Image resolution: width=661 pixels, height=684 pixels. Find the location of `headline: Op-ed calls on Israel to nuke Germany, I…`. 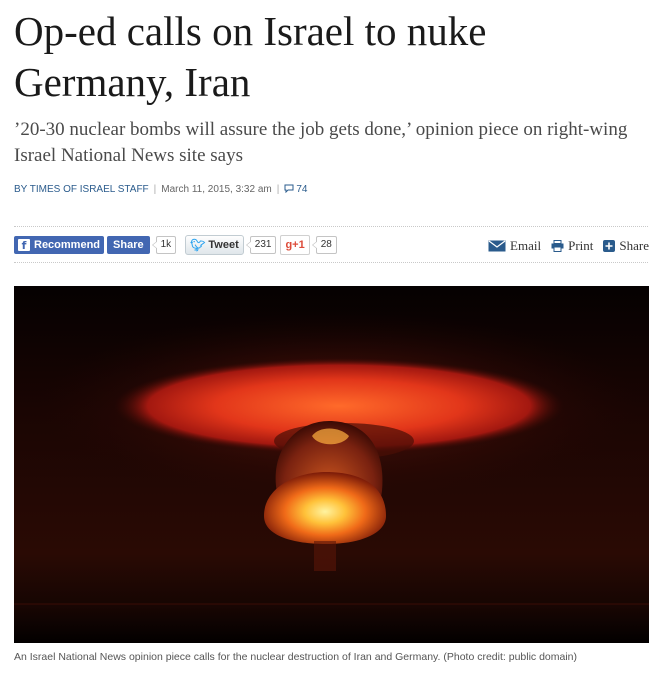

headline: Op-ed calls on Israel to nuke Germany, I… is located at coordinates (250, 56).